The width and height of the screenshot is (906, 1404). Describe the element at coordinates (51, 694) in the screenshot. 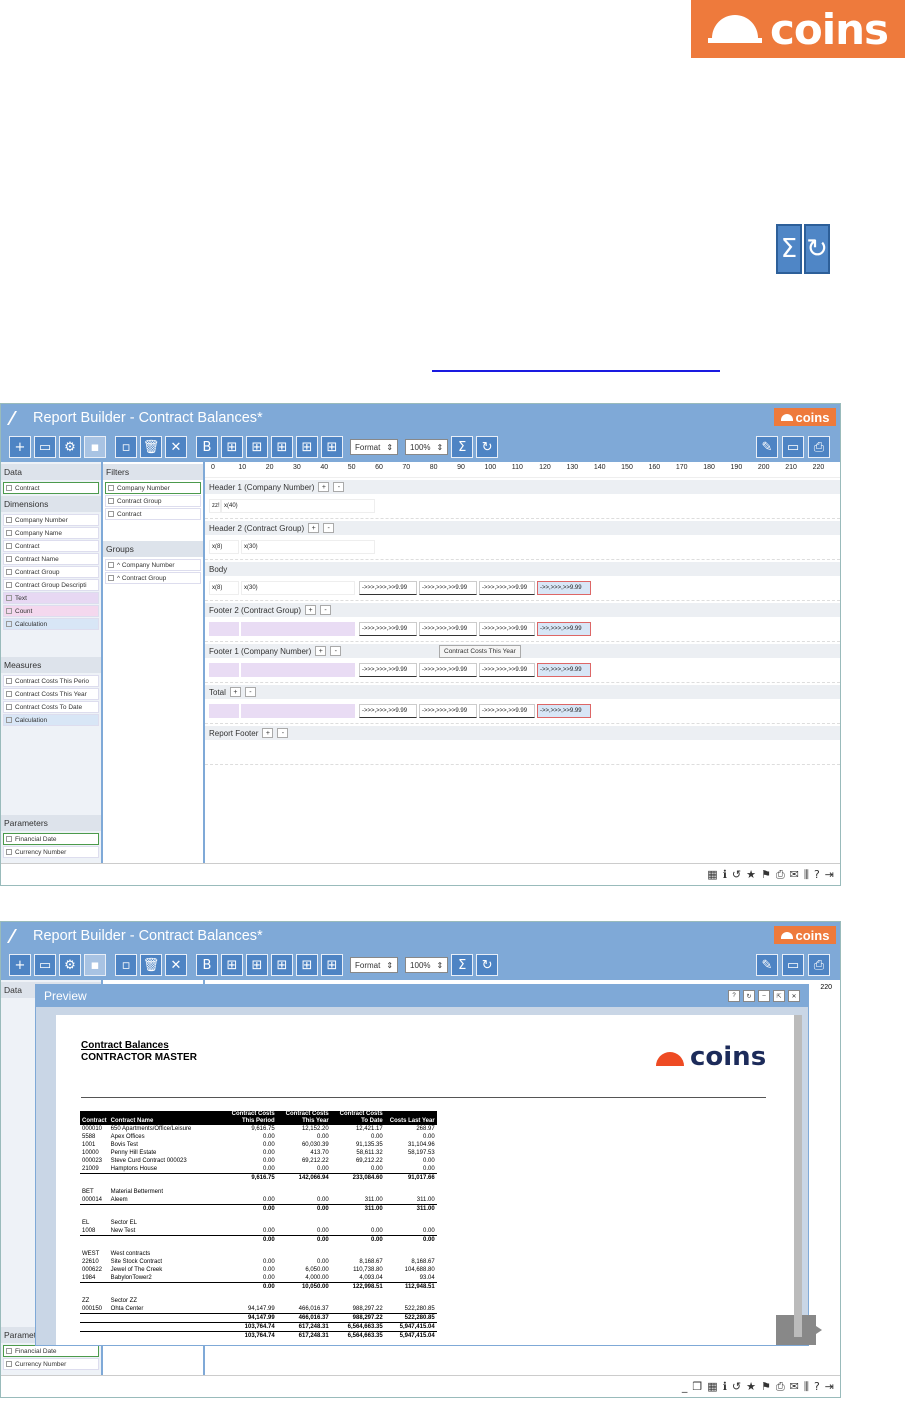

I see `measure-item: Contract Costs This Year` at that location.